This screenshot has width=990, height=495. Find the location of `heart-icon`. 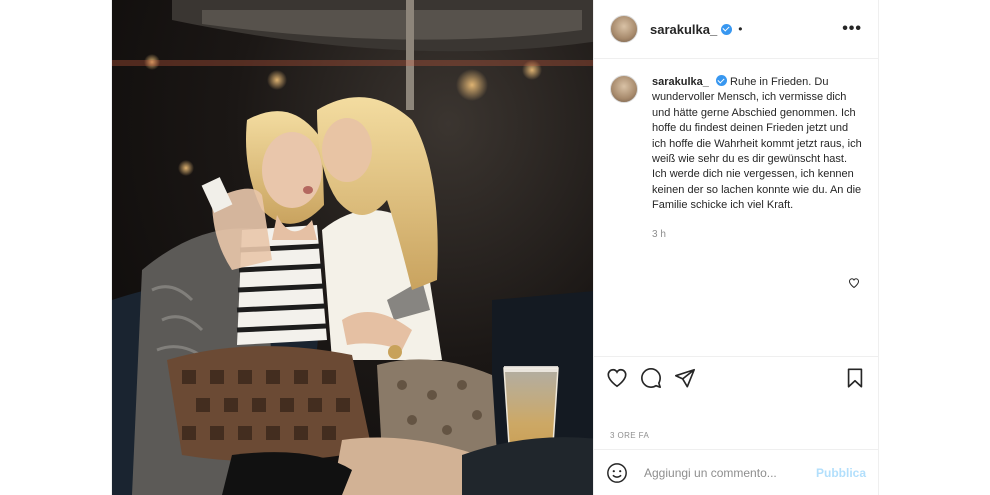

heart-icon is located at coordinates (617, 378).